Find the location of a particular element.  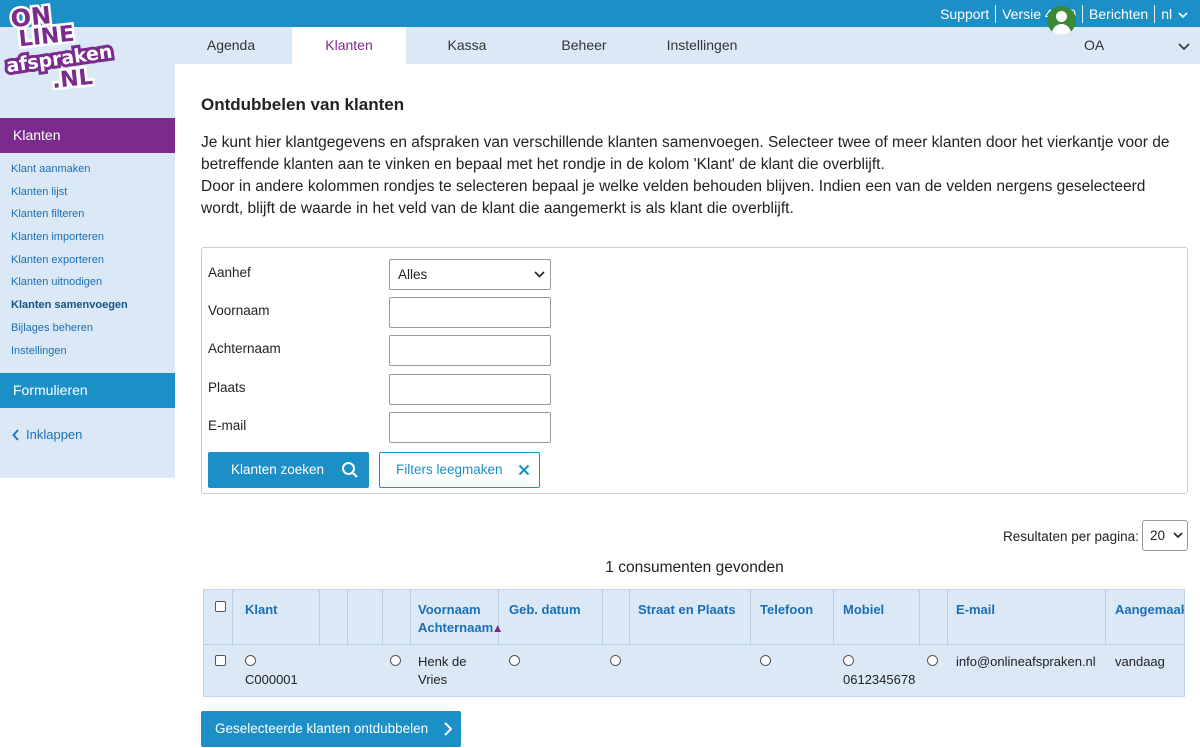

page-title: Ontdubbelen van klanten is located at coordinates (303, 104).